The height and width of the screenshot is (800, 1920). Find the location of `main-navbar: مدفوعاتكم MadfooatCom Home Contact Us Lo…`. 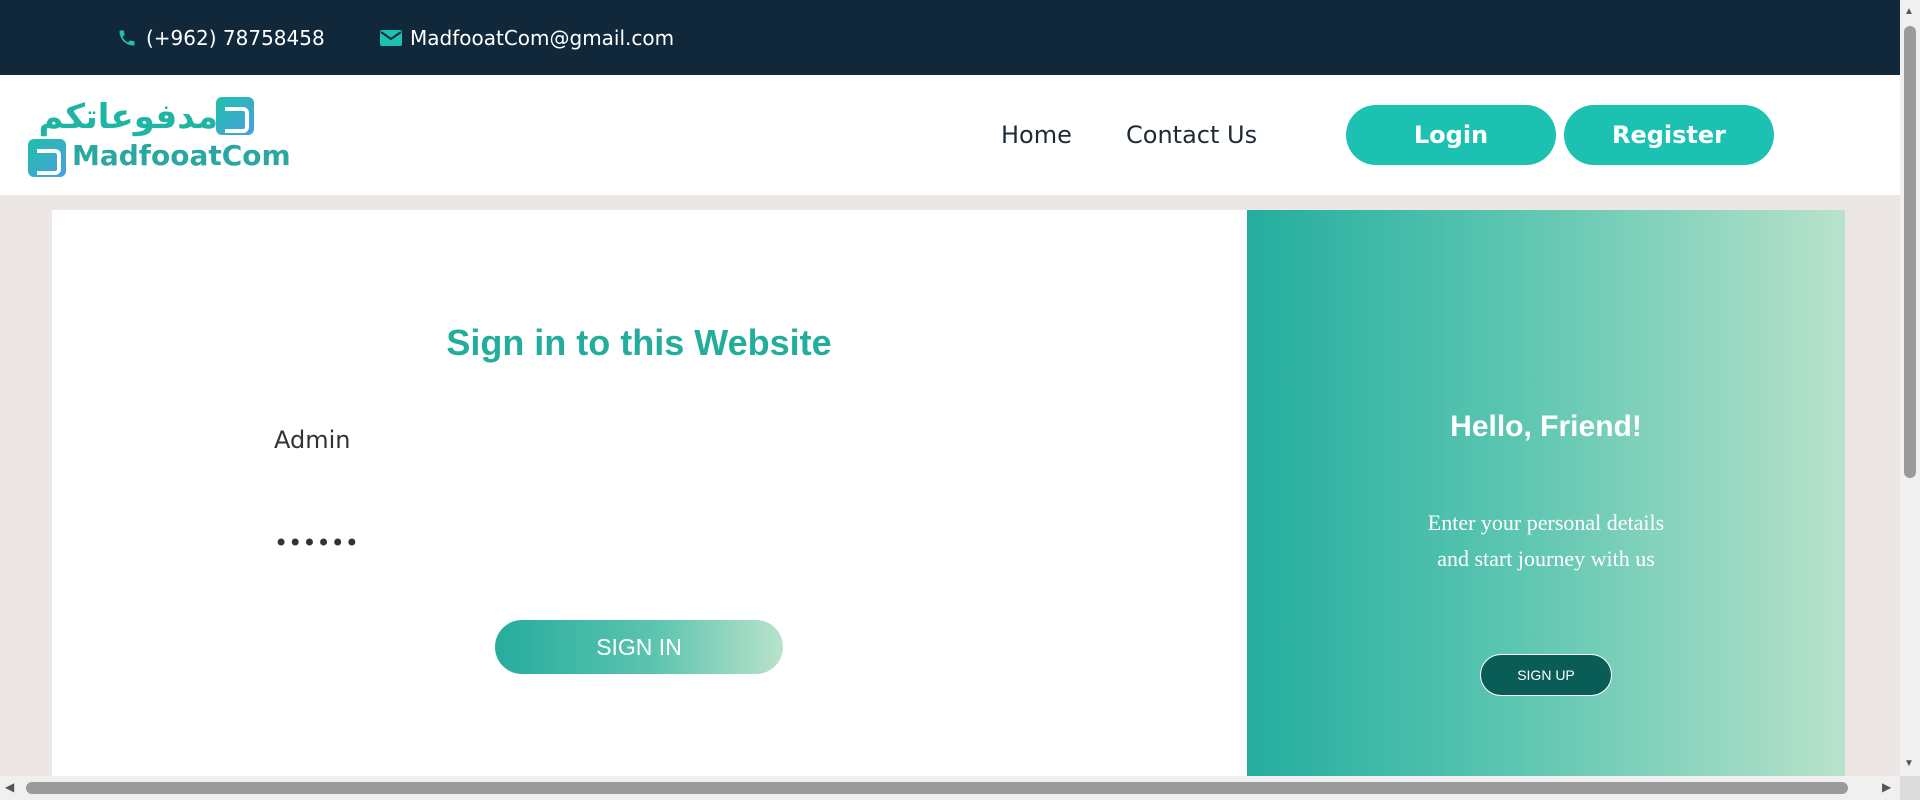

main-navbar: مدفوعاتكم MadfooatCom Home Contact Us Lo… is located at coordinates (950, 135).